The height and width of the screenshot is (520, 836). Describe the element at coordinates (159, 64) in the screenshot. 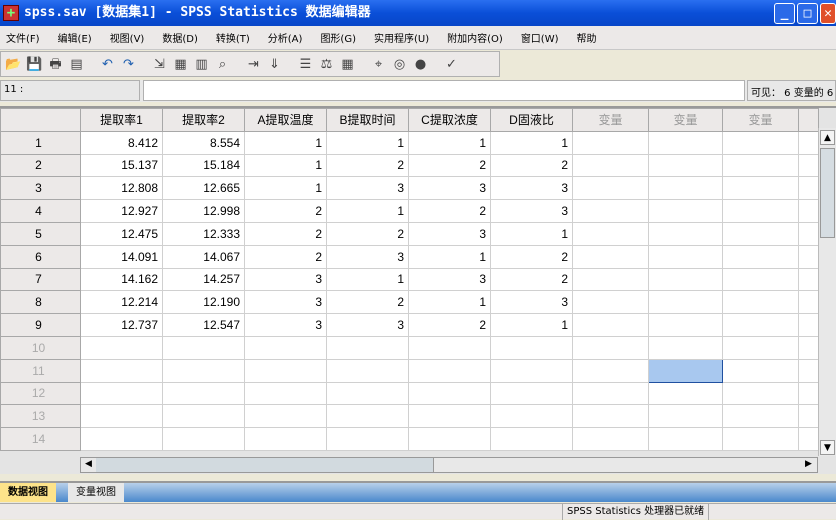

I see `goto-case-icon: ⇲` at that location.